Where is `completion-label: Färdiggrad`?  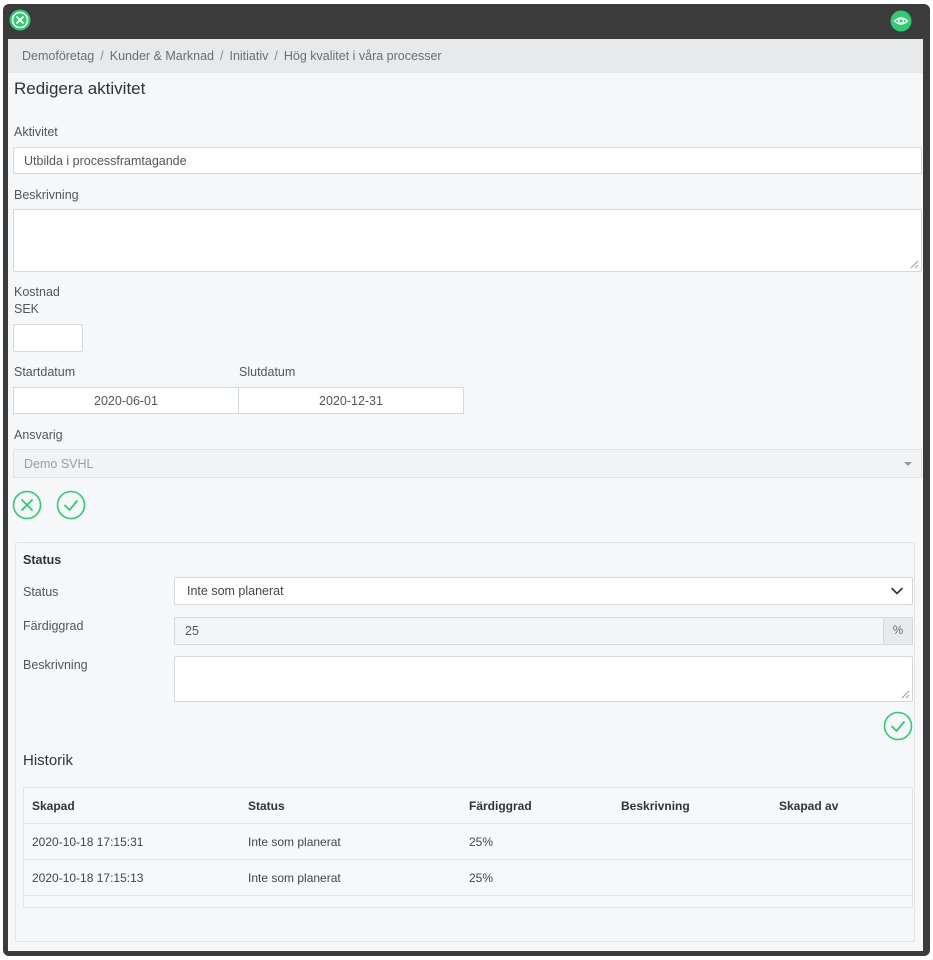
completion-label: Färdiggrad is located at coordinates (53, 626).